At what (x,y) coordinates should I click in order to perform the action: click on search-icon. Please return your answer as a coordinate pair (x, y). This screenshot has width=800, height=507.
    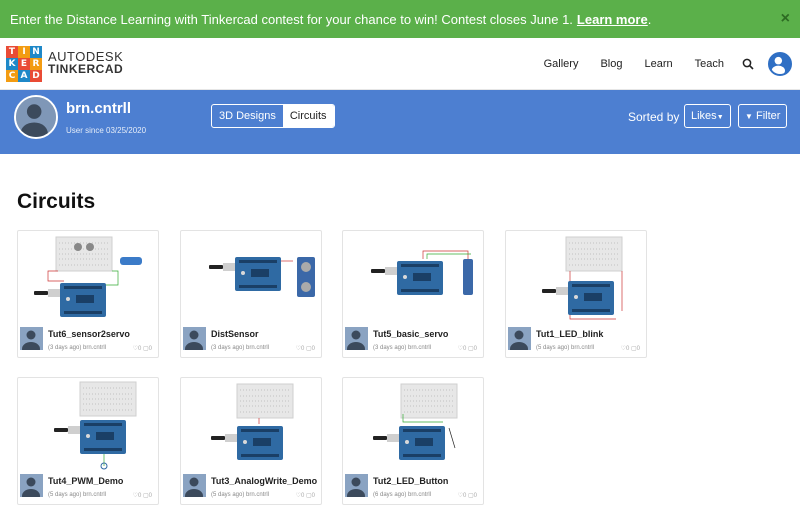
    Looking at the image, I should click on (748, 64).